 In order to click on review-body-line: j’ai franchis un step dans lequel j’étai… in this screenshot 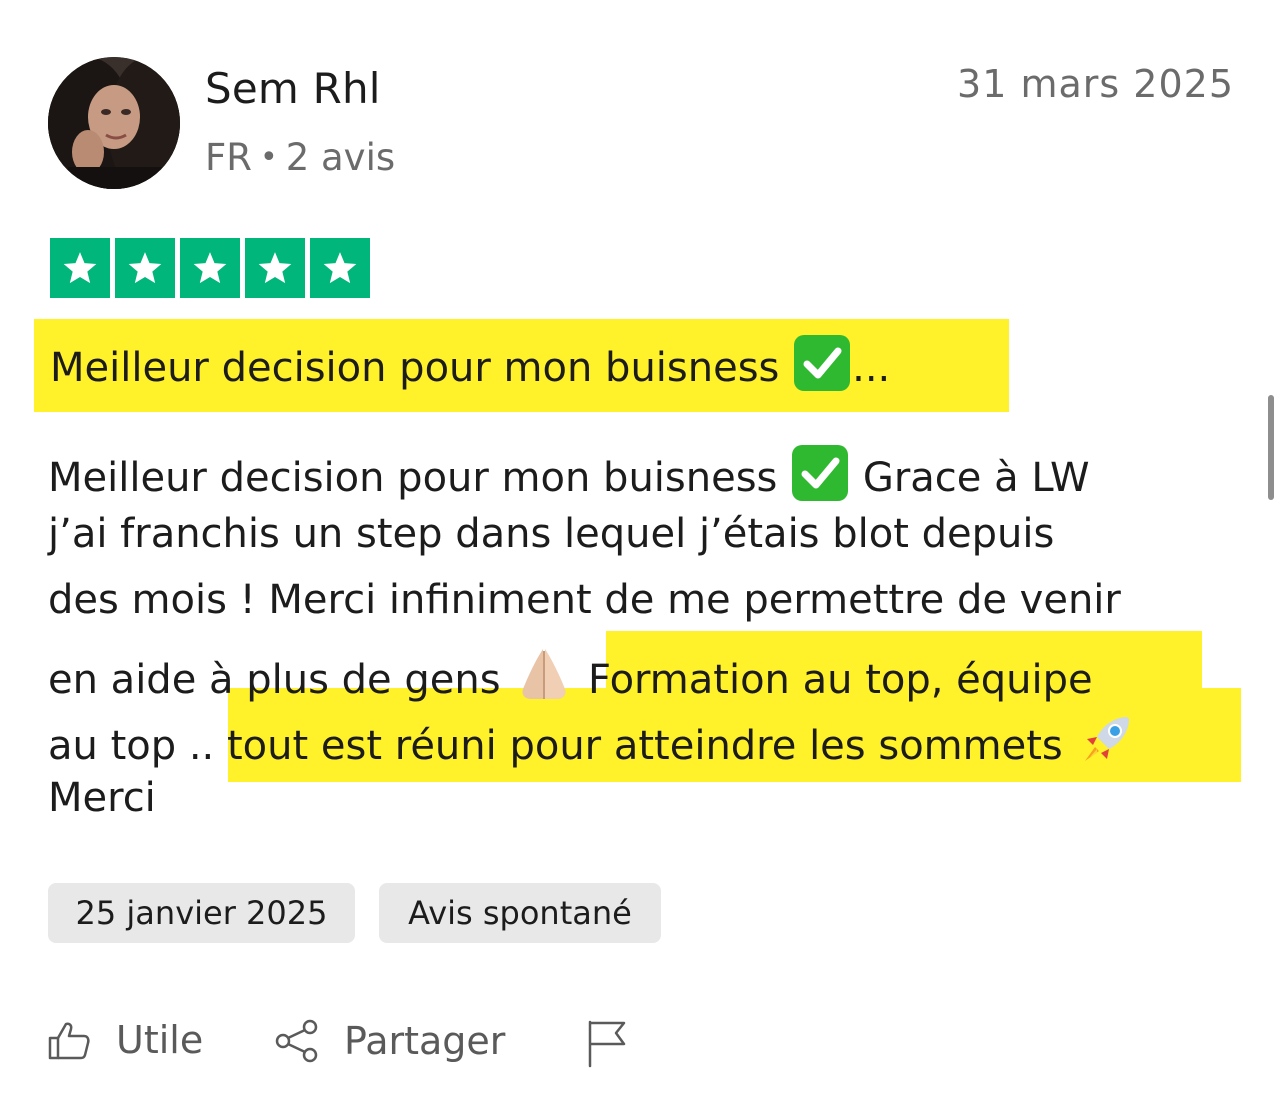, I will do `click(551, 534)`.